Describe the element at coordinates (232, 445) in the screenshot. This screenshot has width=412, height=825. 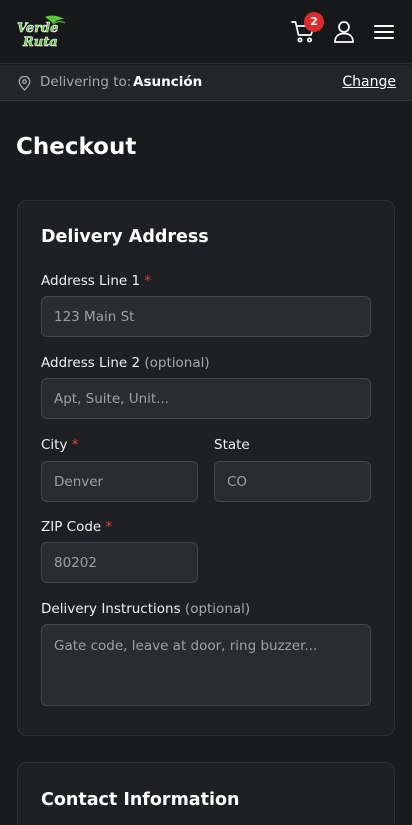
I see `state-label: State` at that location.